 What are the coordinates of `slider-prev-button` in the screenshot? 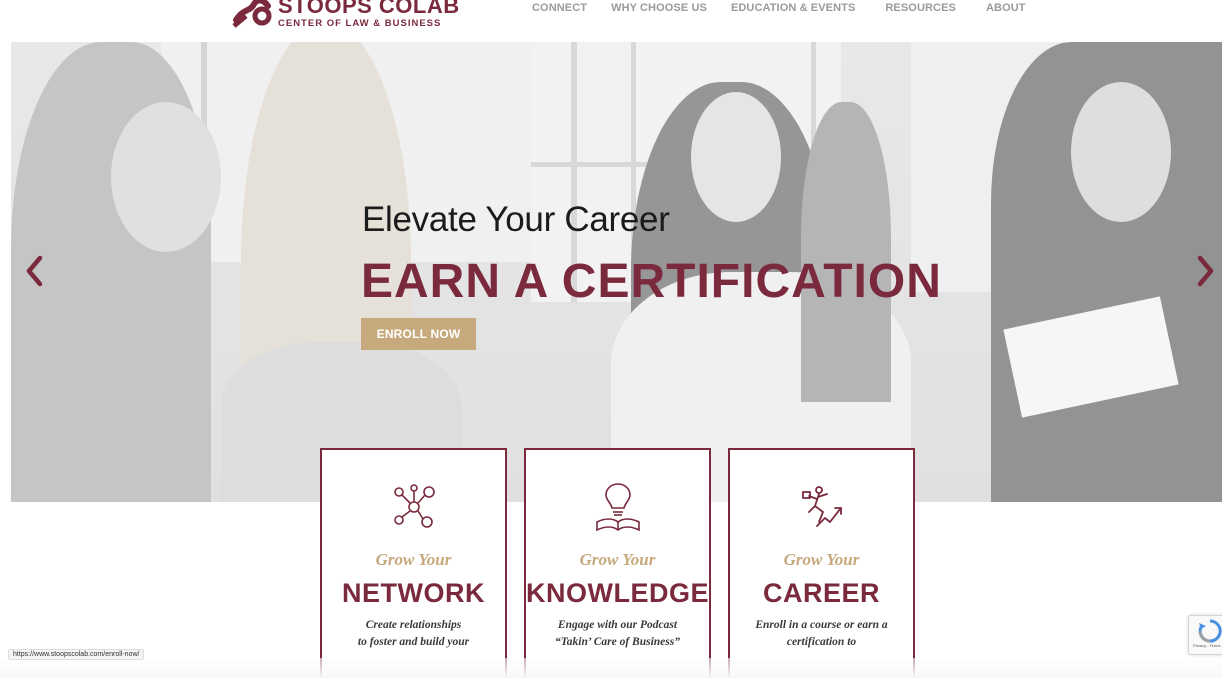 It's located at (34, 271).